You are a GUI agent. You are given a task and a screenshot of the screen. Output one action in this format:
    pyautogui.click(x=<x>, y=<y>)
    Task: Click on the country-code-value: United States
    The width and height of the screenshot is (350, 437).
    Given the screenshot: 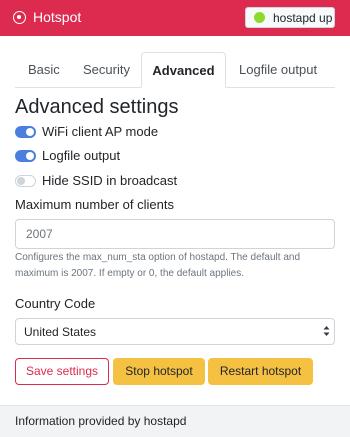 What is the action you would take?
    pyautogui.click(x=60, y=332)
    